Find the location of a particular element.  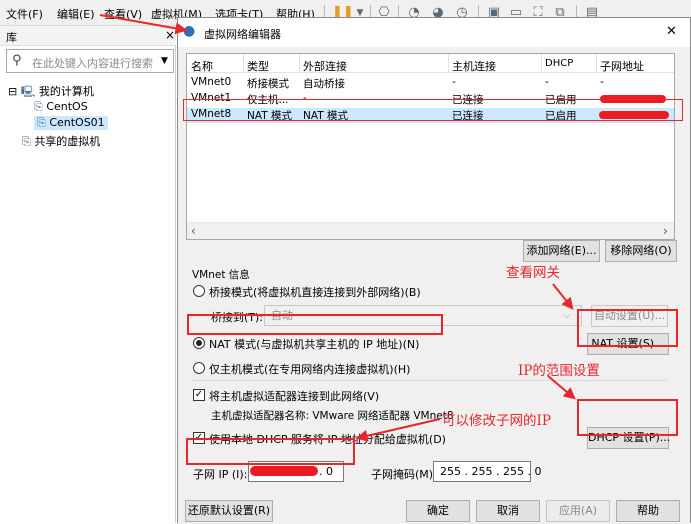

arrow-to-subnet-ip is located at coordinates (398, 430).